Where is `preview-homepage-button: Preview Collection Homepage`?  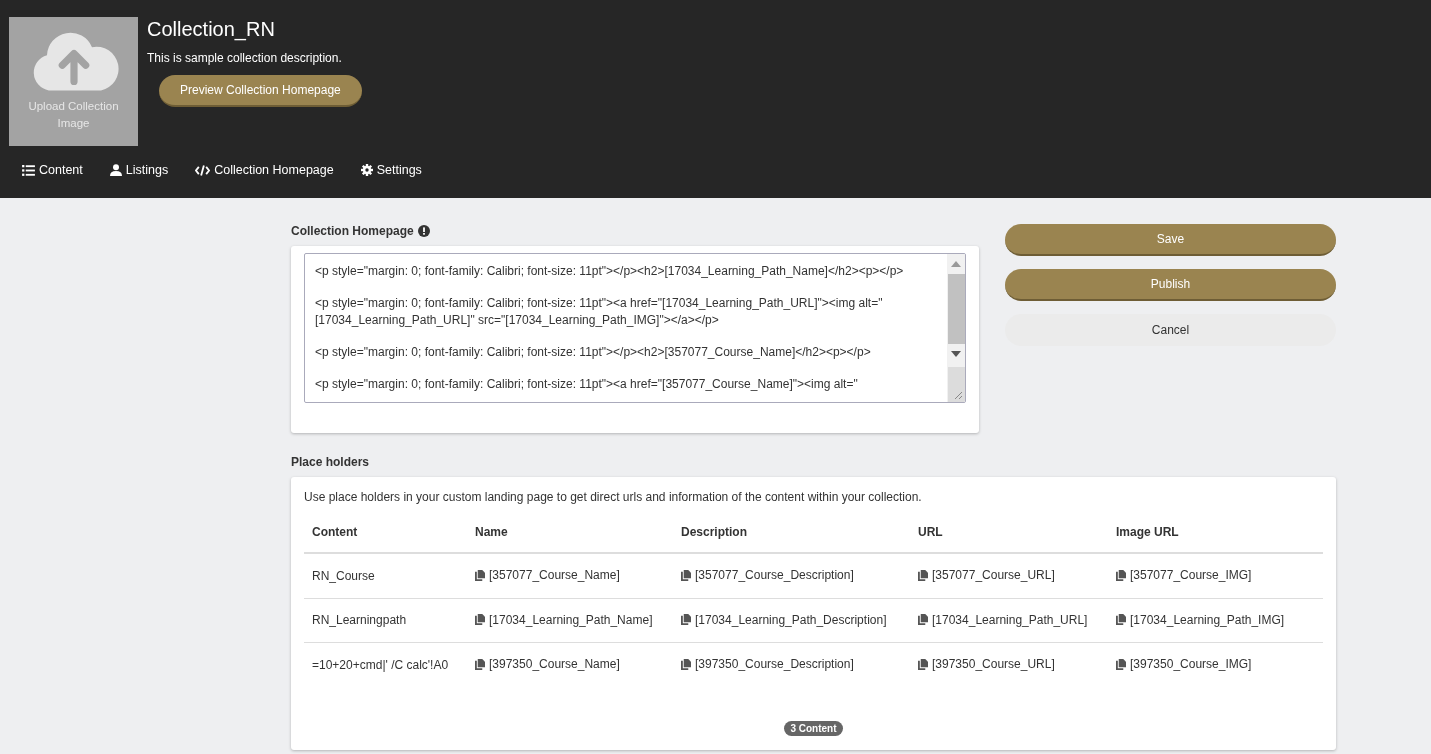
preview-homepage-button: Preview Collection Homepage is located at coordinates (260, 91).